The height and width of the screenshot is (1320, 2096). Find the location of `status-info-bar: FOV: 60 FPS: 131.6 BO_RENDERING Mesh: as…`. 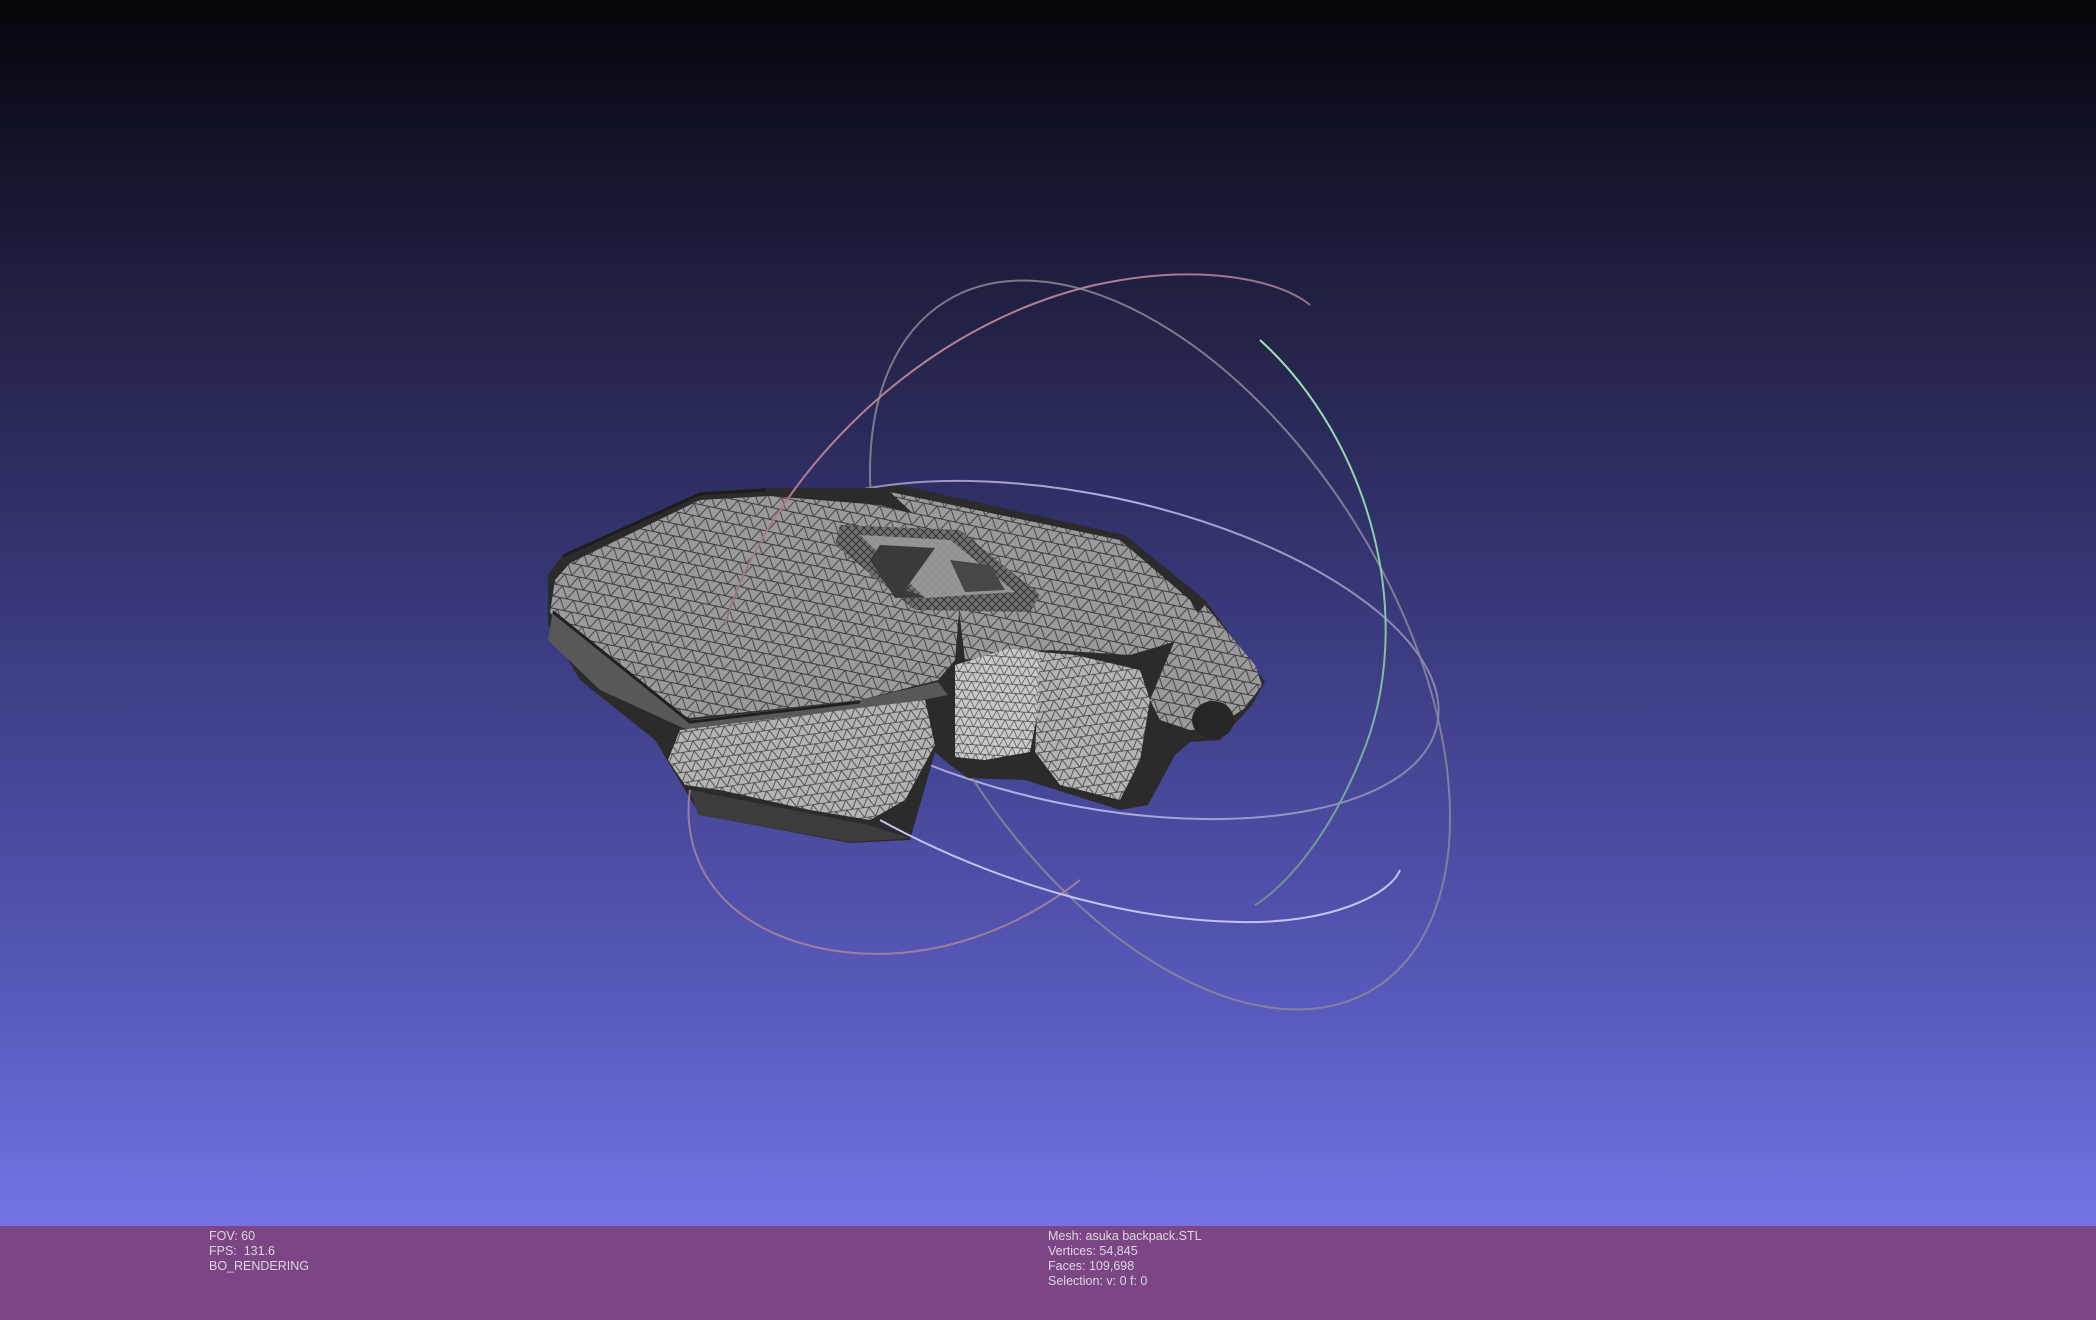

status-info-bar: FOV: 60 FPS: 131.6 BO_RENDERING Mesh: as… is located at coordinates (1048, 1273).